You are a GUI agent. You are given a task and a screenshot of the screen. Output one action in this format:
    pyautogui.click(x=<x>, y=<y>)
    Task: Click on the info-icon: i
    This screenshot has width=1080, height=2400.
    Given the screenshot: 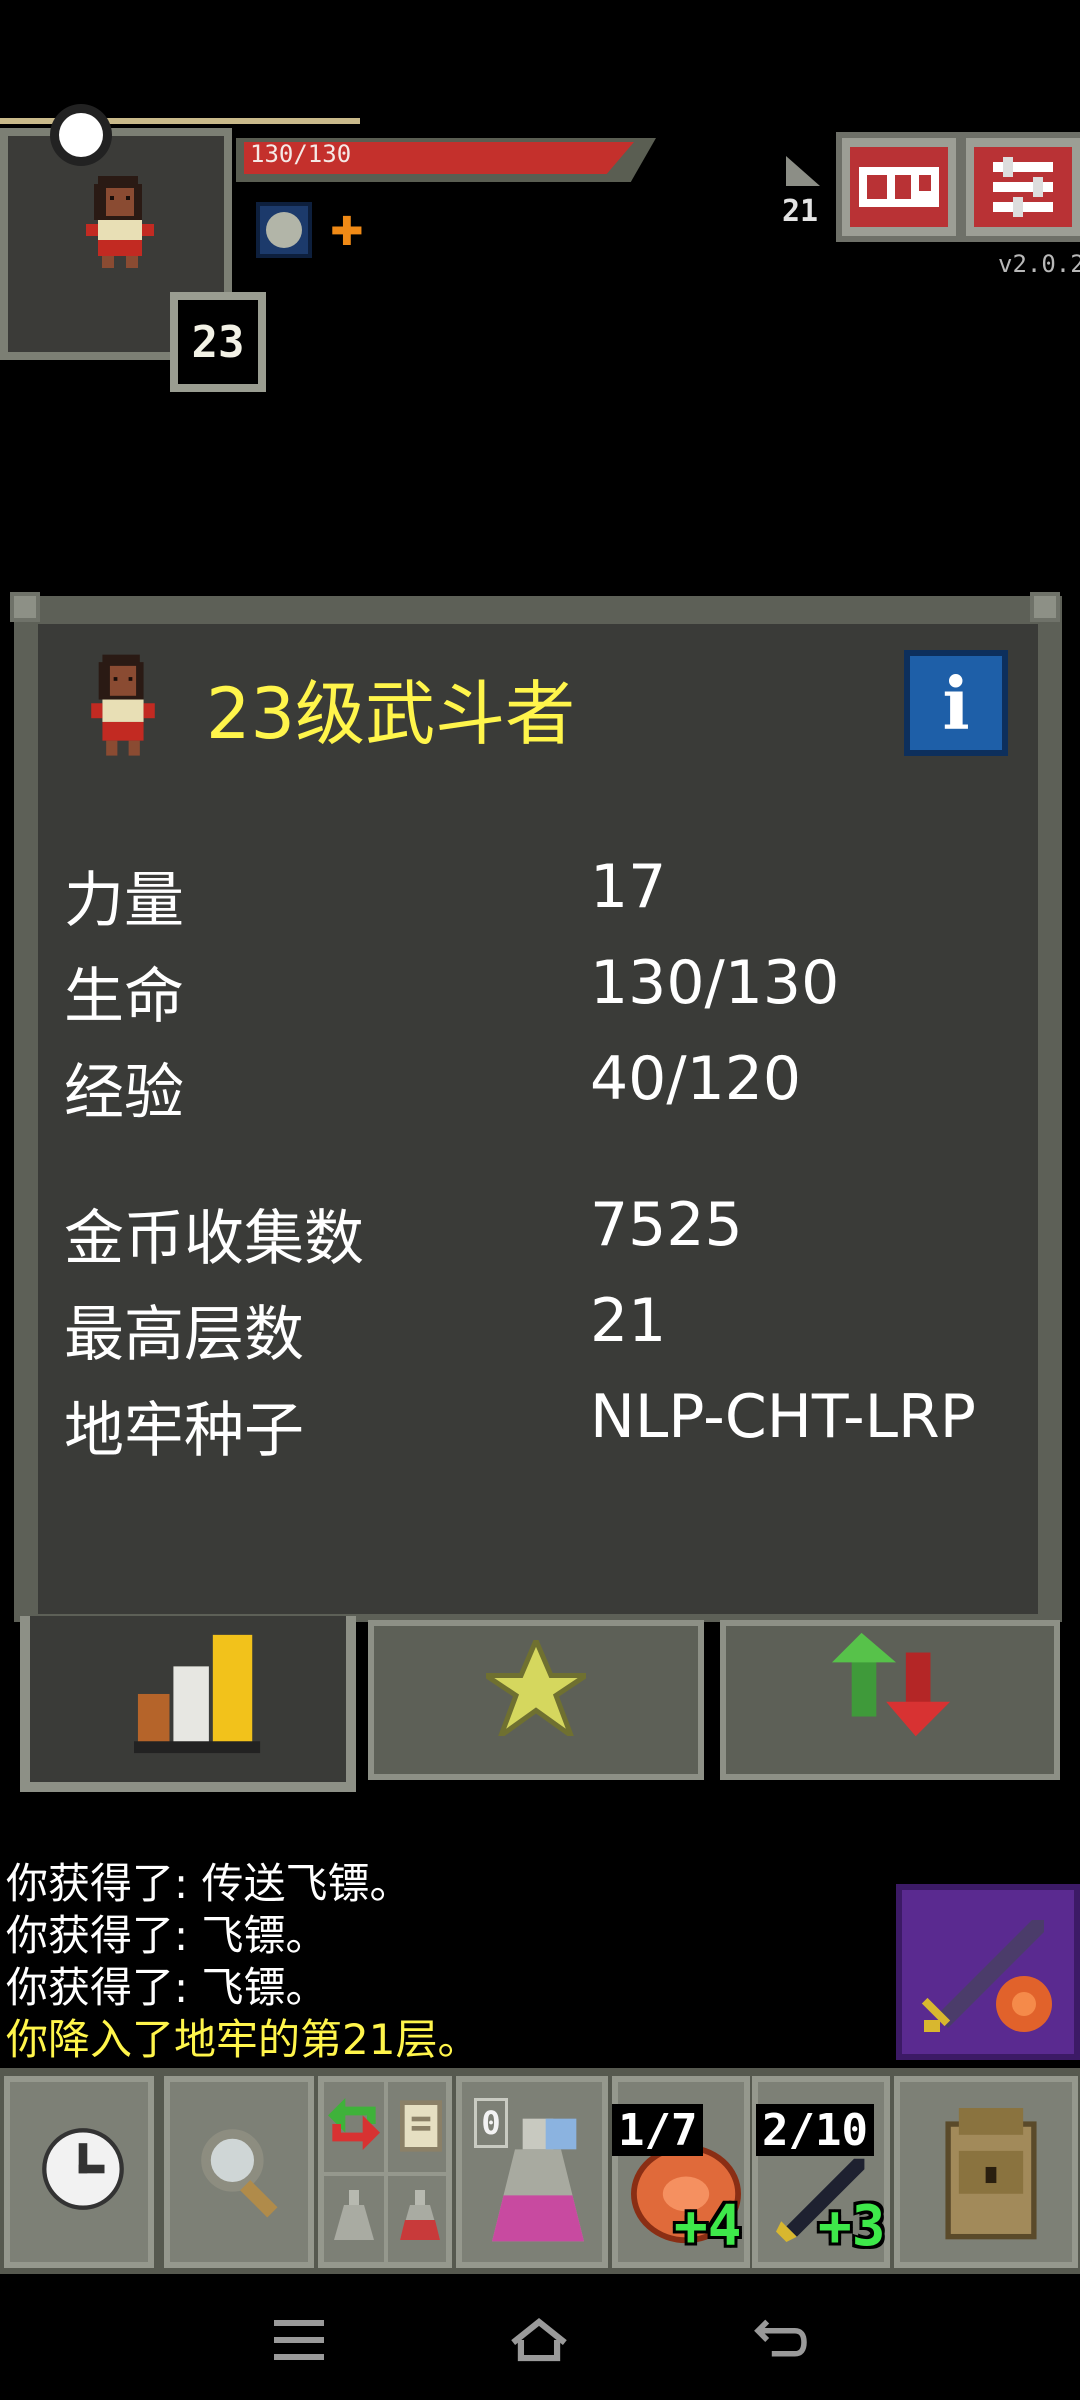 What is the action you would take?
    pyautogui.click(x=956, y=703)
    